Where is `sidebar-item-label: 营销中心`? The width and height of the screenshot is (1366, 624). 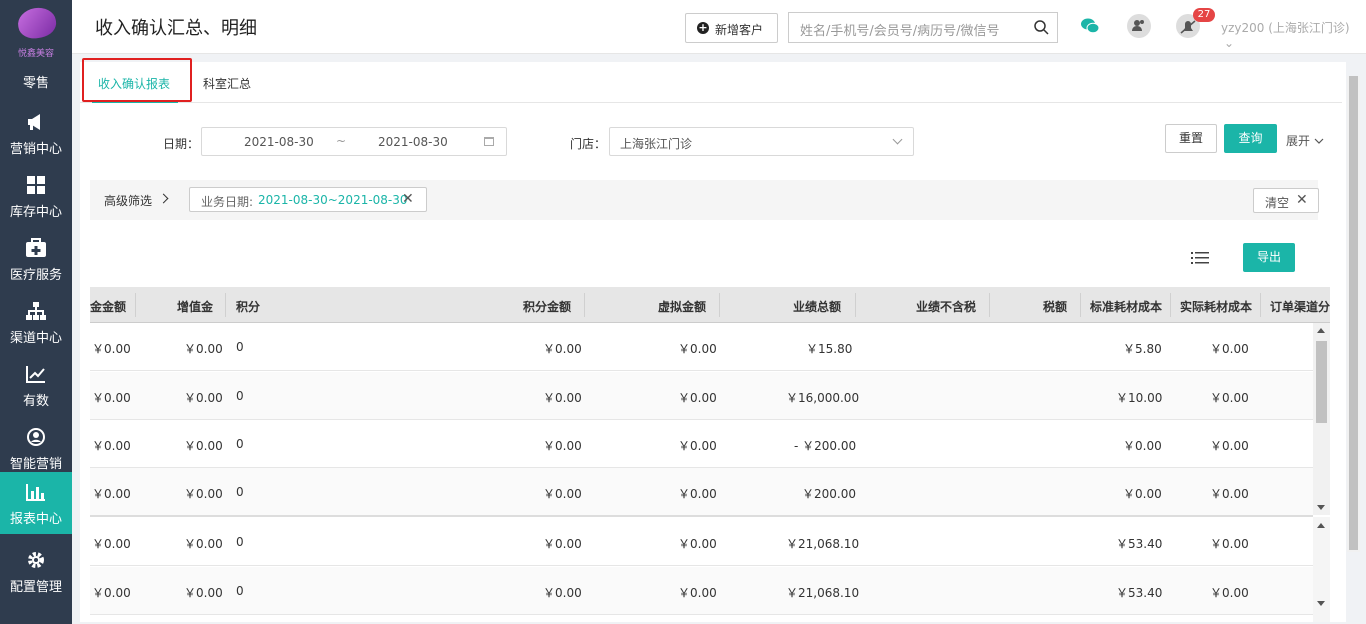 sidebar-item-label: 营销中心 is located at coordinates (35, 149).